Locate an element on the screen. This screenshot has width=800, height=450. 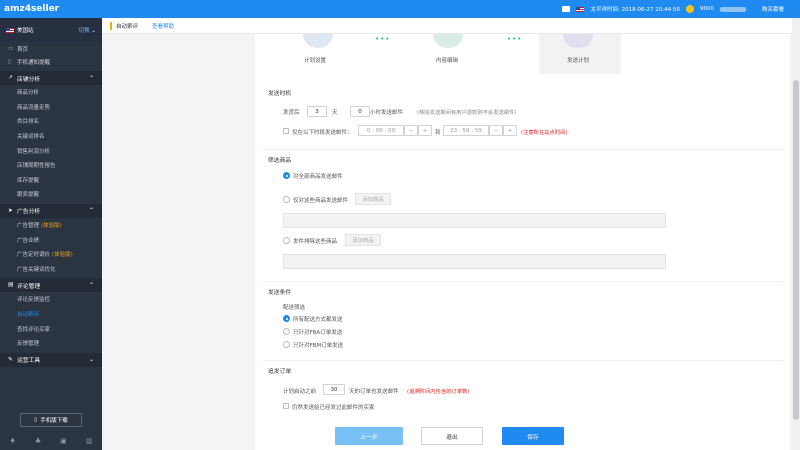
nav-item: 类目排名 is located at coordinates (51, 121).